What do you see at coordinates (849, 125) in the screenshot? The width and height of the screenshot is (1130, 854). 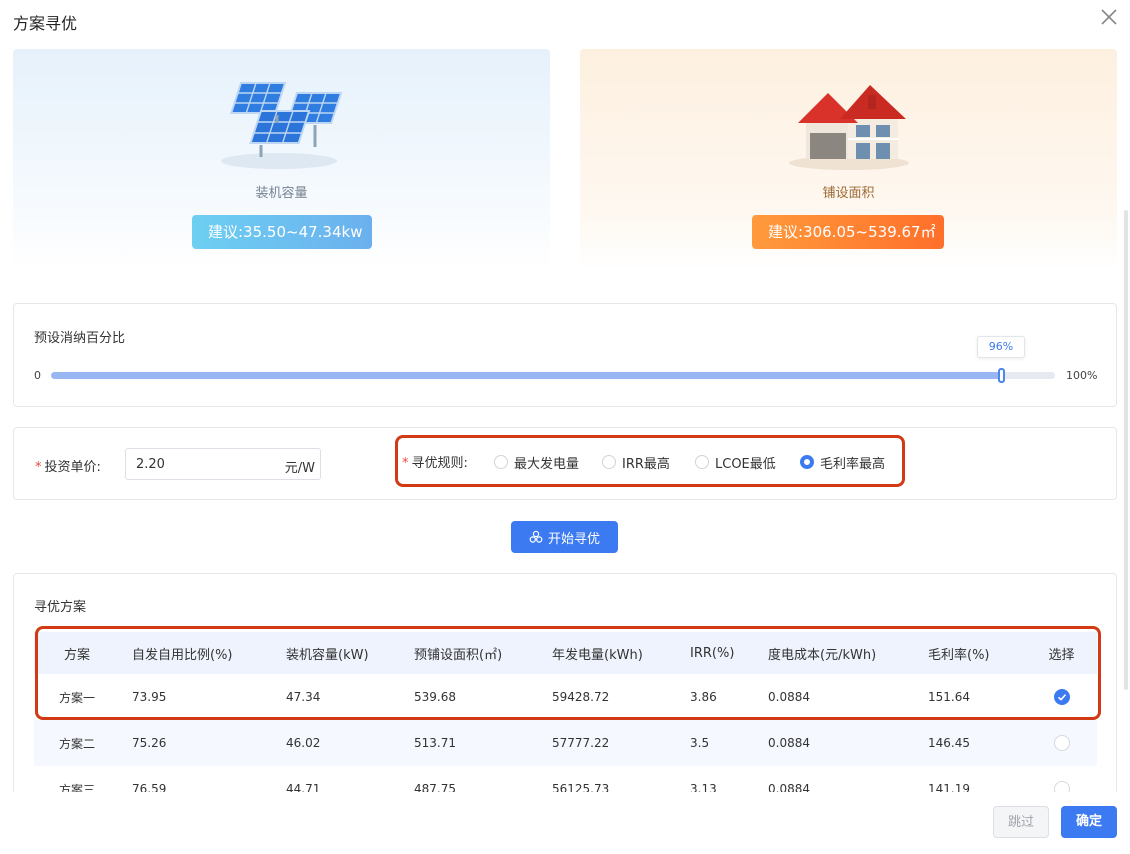 I see `house-icon` at bounding box center [849, 125].